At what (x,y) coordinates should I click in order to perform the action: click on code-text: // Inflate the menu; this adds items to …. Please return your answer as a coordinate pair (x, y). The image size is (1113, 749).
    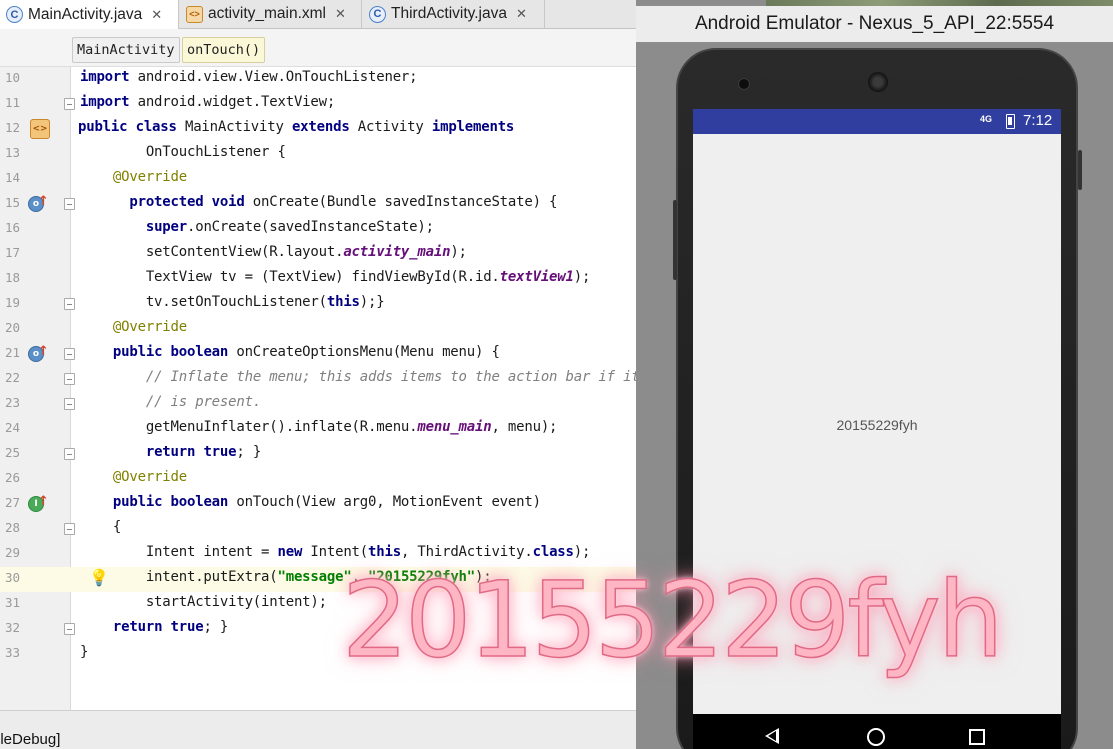
    Looking at the image, I should click on (390, 377).